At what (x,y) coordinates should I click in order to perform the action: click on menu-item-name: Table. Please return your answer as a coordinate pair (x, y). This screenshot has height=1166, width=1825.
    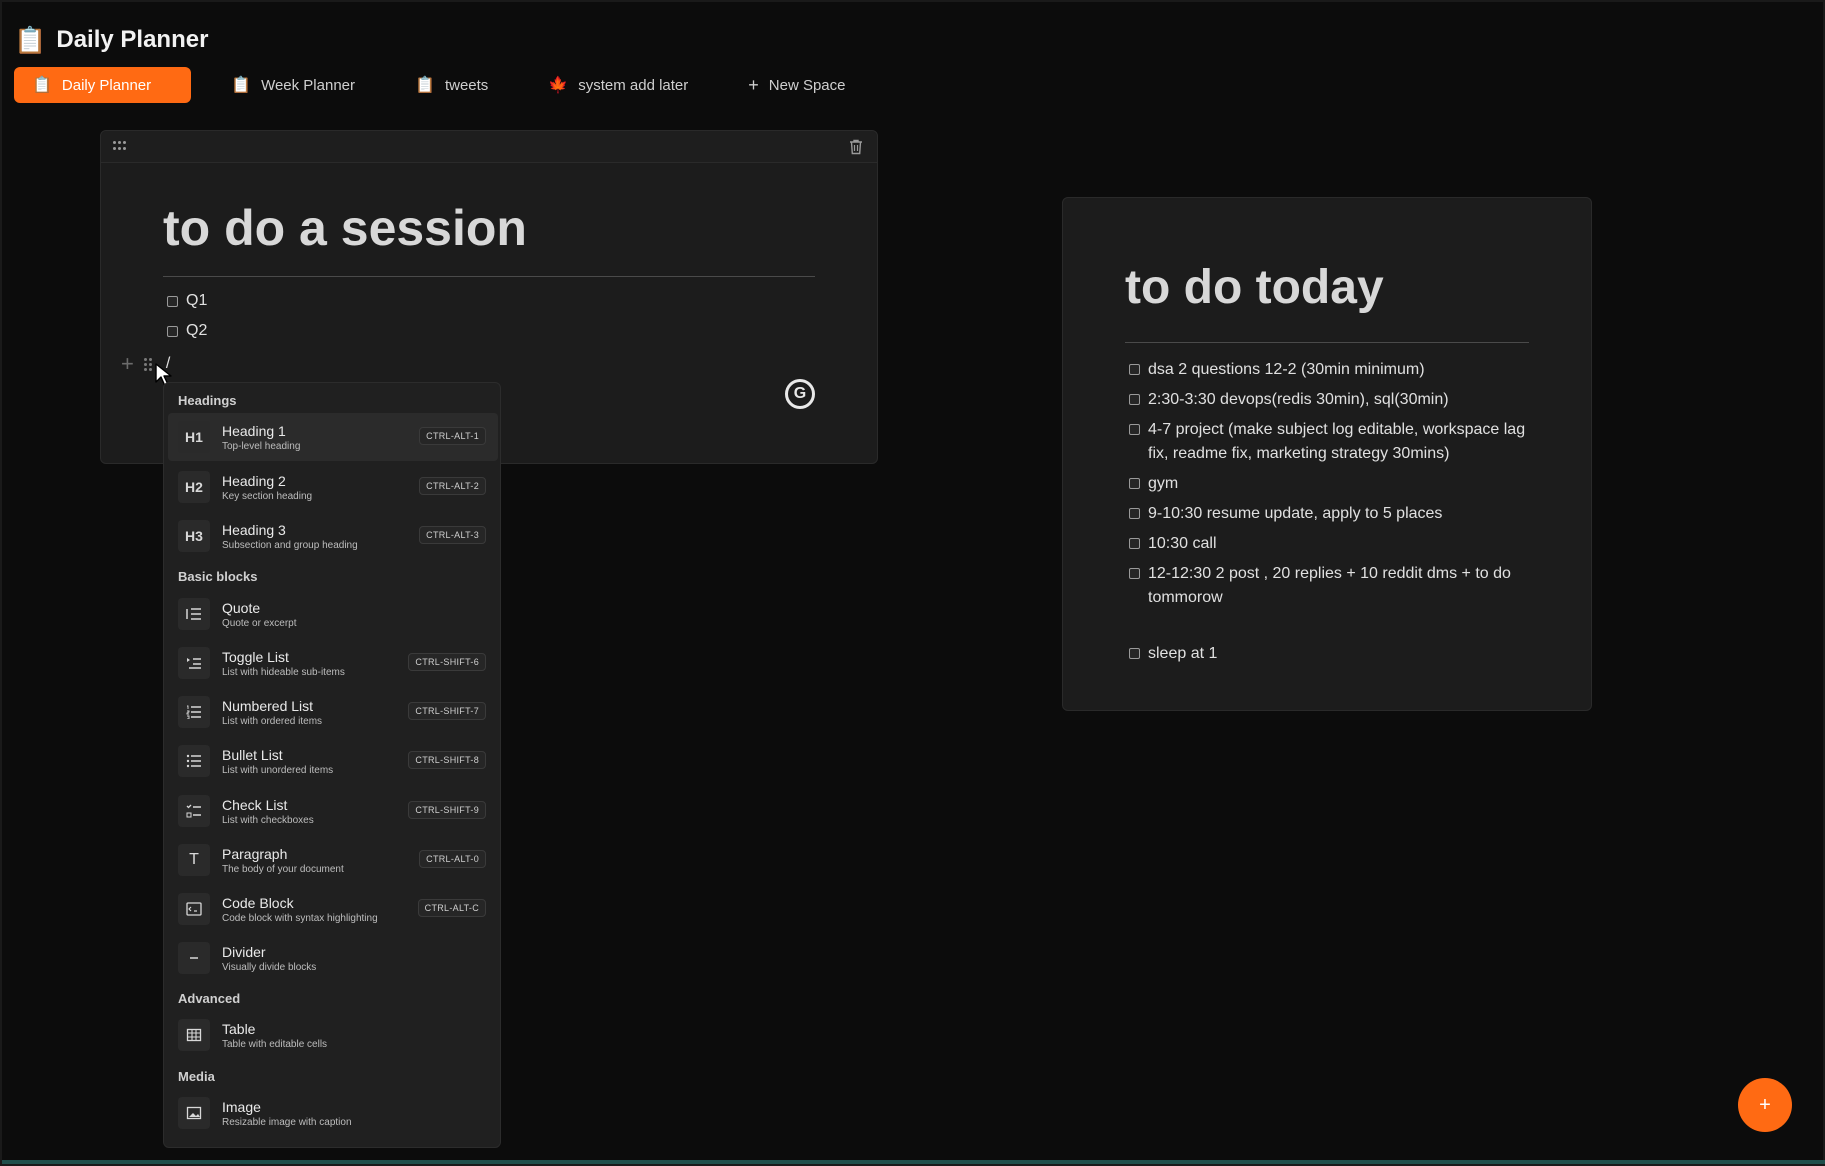
    Looking at the image, I should click on (239, 1028).